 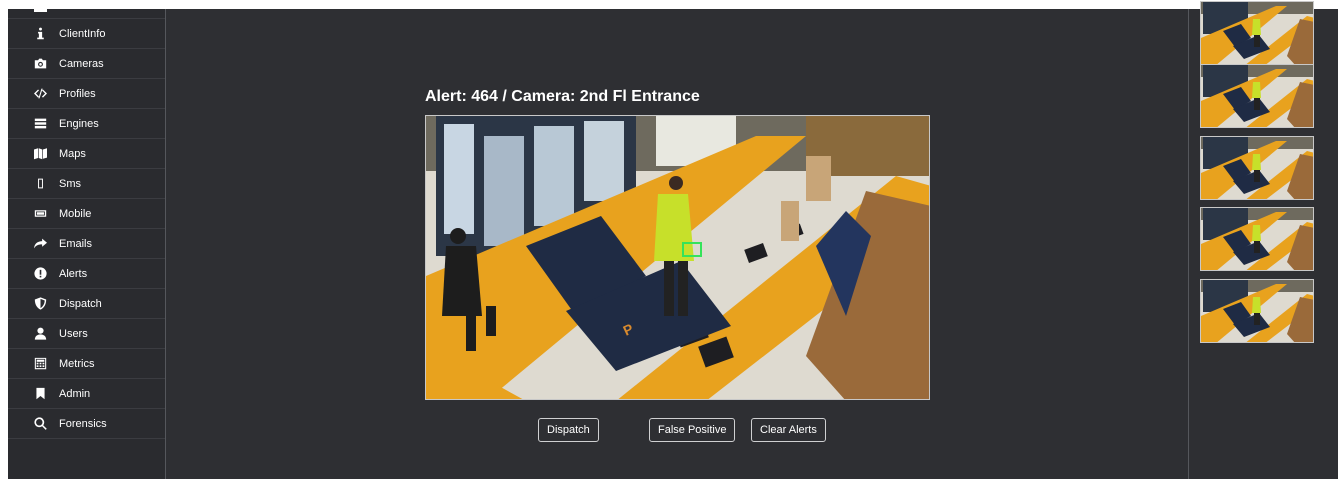 What do you see at coordinates (40, 184) in the screenshot?
I see `phone-icon` at bounding box center [40, 184].